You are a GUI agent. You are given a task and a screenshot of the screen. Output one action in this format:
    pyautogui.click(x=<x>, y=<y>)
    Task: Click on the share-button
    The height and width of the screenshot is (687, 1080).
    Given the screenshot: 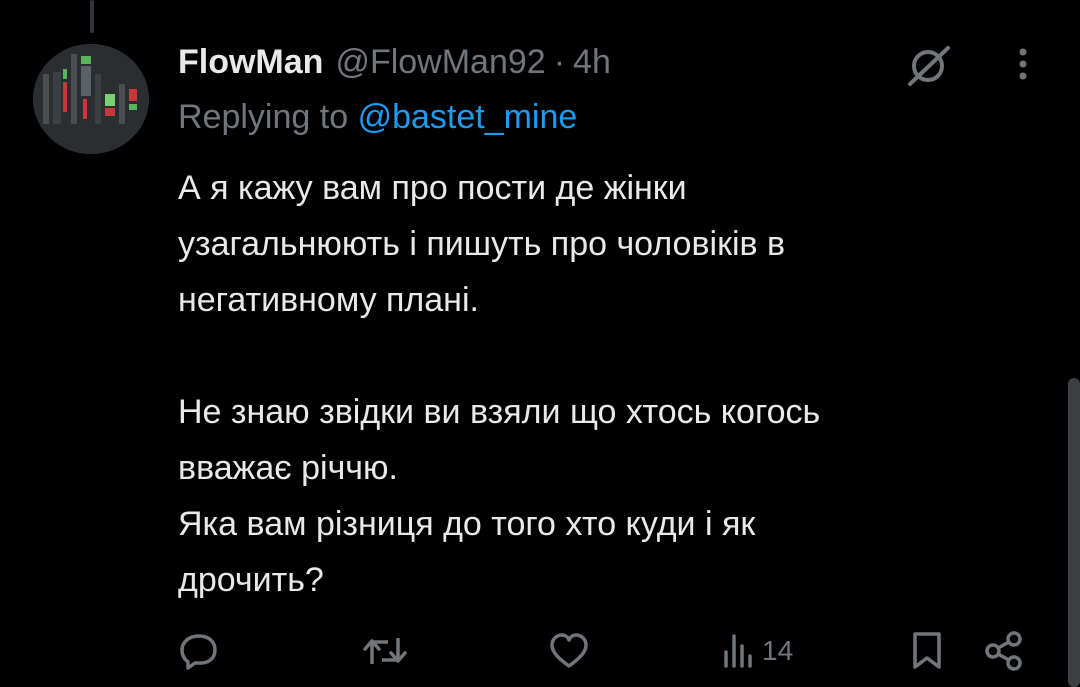 What is the action you would take?
    pyautogui.click(x=1005, y=651)
    